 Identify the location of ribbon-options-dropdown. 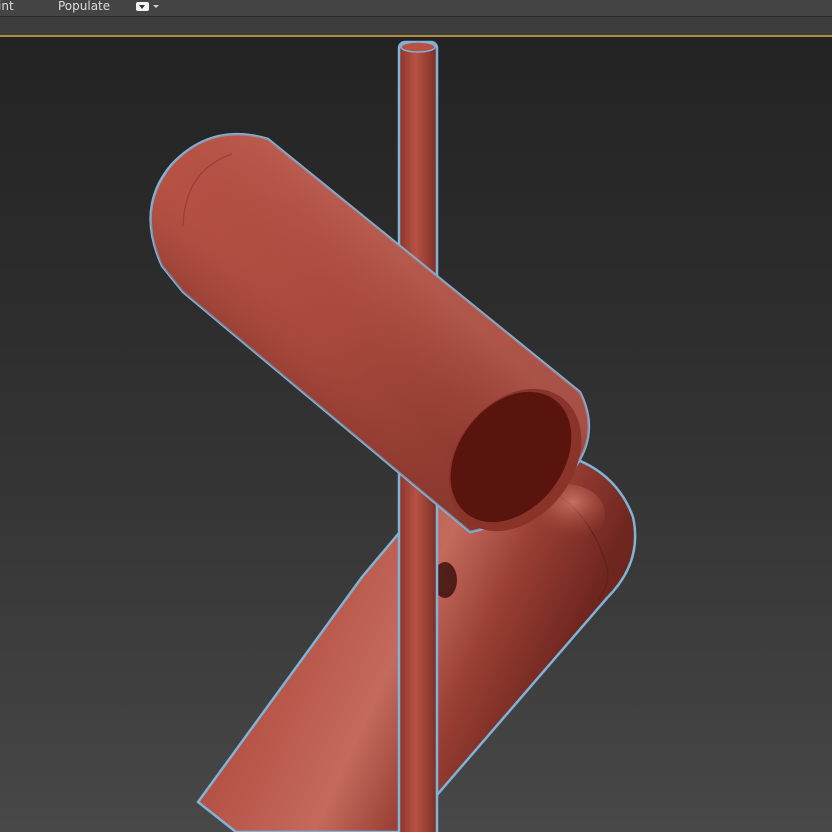
(149, 7).